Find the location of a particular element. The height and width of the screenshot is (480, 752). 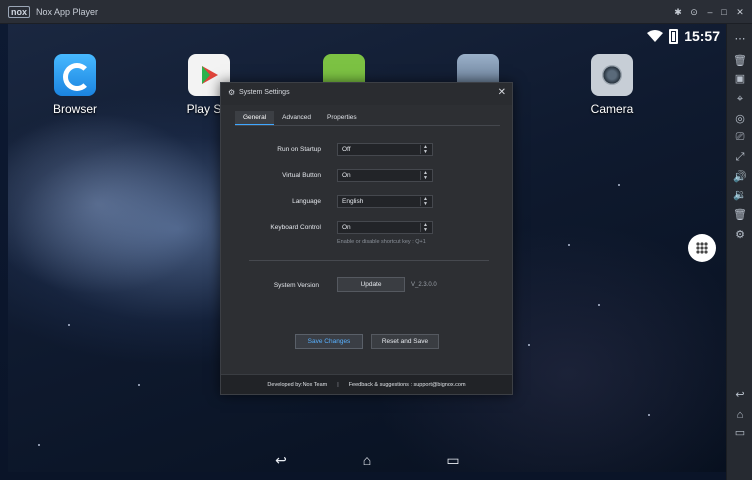

app-browser: Browser is located at coordinates (75, 85).